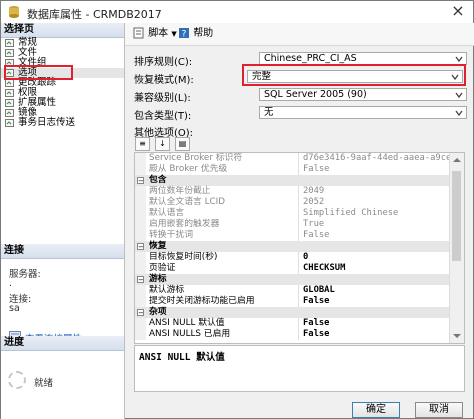 The height and width of the screenshot is (419, 474). What do you see at coordinates (184, 224) in the screenshot?
I see `property-name: 启用嵌套的触发器` at bounding box center [184, 224].